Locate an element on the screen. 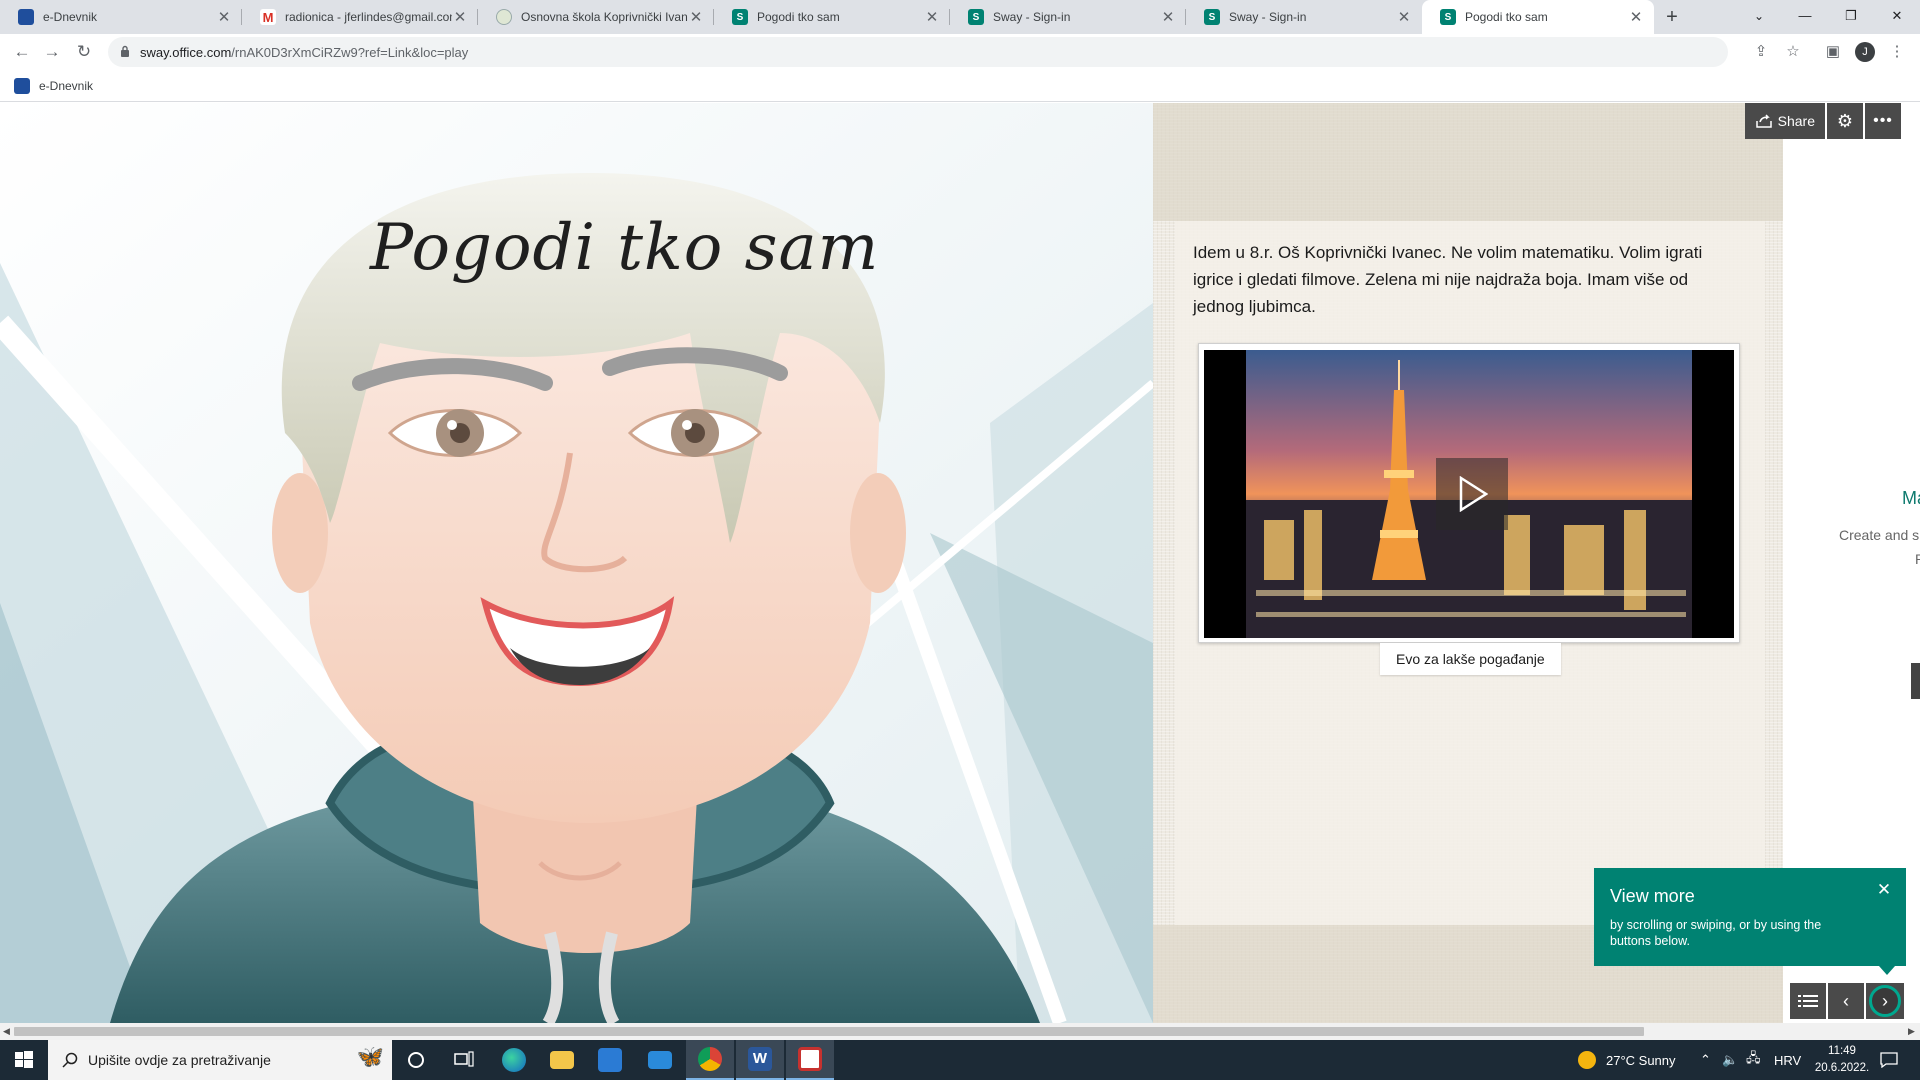  lock-icon is located at coordinates (125, 51).